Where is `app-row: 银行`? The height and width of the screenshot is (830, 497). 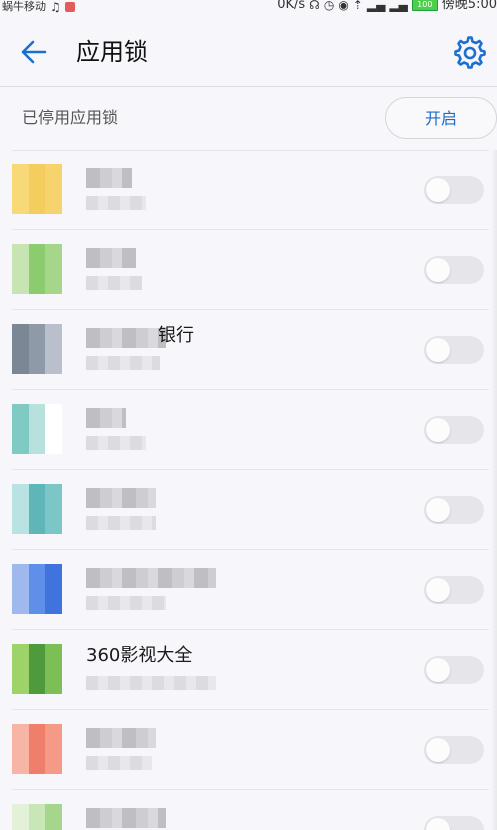
app-row: 银行 is located at coordinates (248, 350).